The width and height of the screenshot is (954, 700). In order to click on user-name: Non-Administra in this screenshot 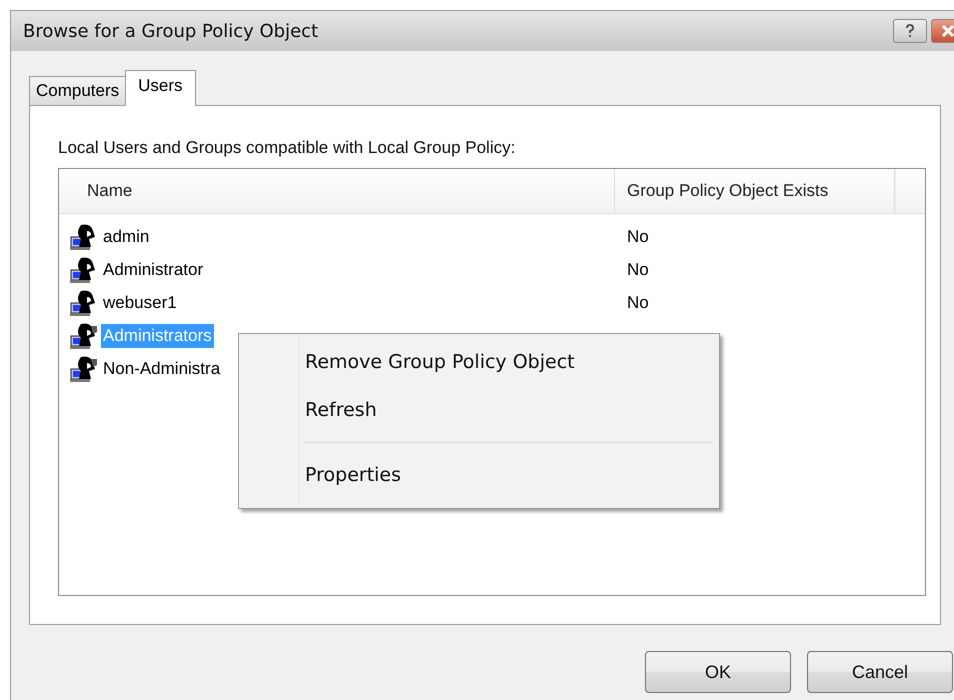, I will do `click(161, 368)`.